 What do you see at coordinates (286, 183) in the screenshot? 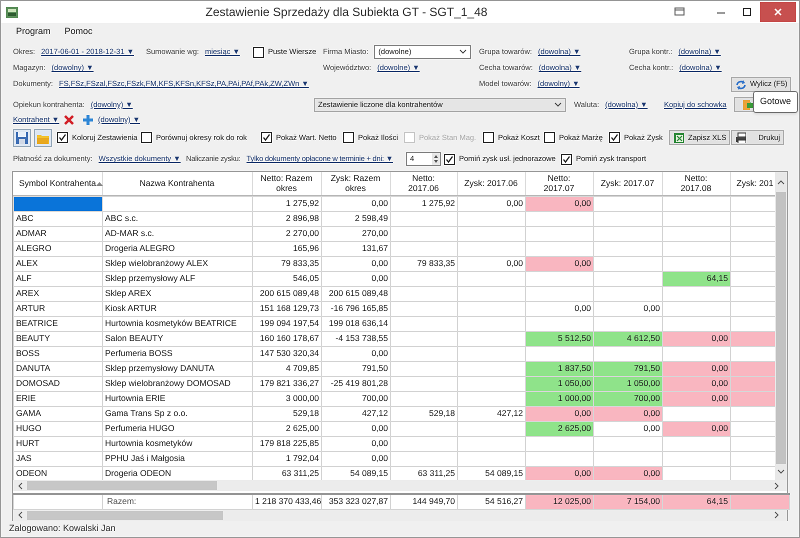
I see `column-header: Netto: Razem okres` at bounding box center [286, 183].